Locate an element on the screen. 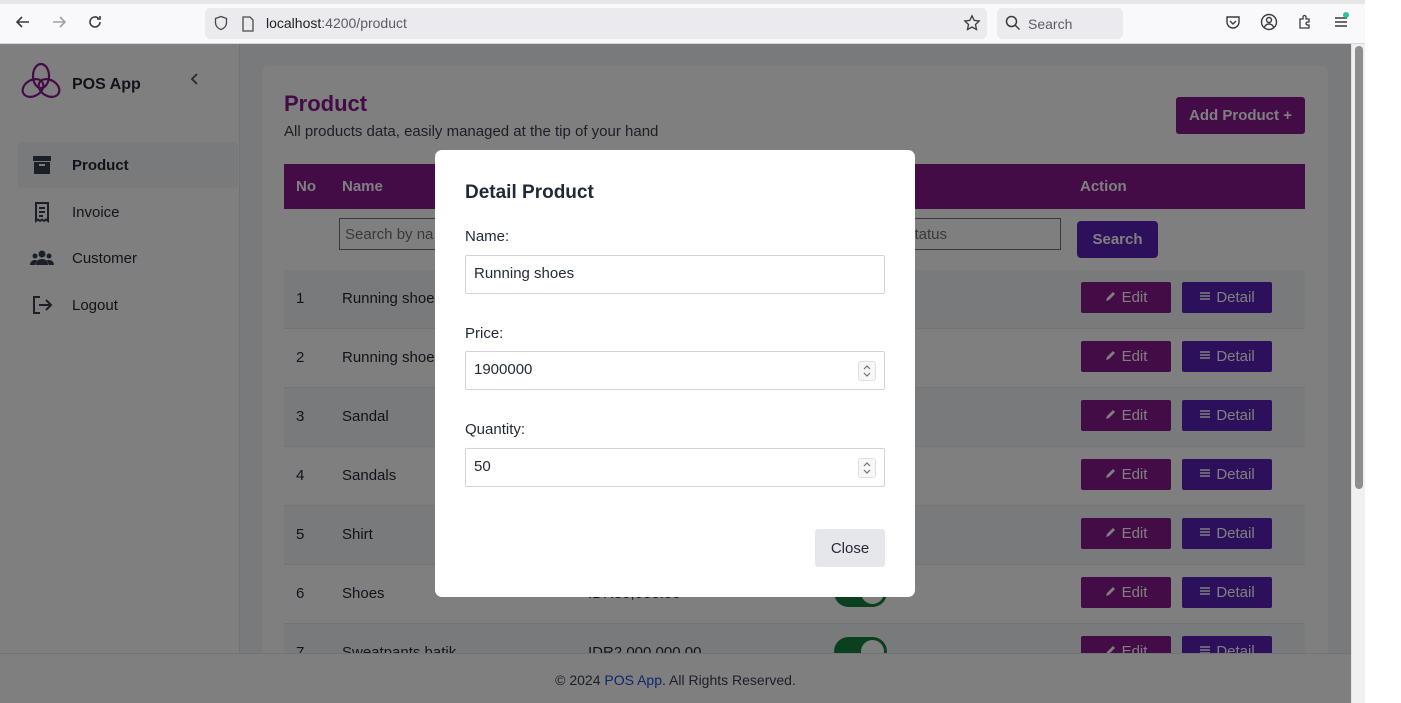 This screenshot has width=1401, height=703. scrollbar-thumb is located at coordinates (1359, 267).